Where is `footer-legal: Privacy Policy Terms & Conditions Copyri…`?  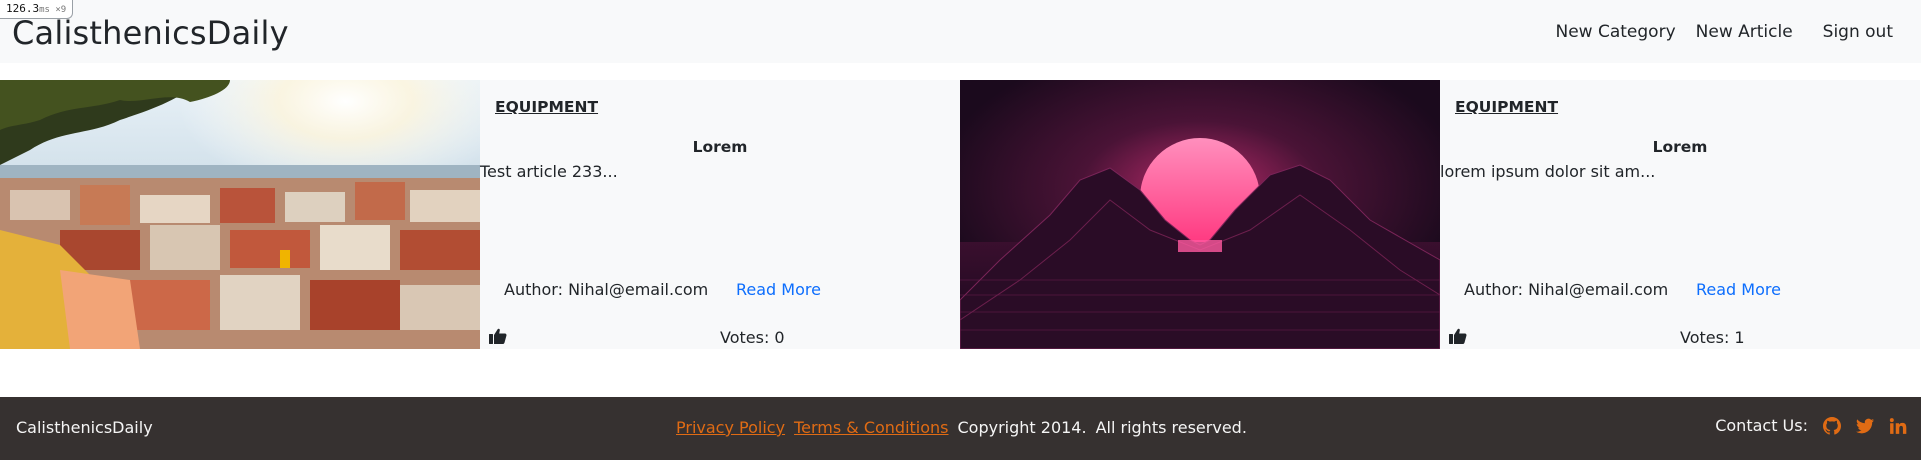 footer-legal: Privacy Policy Terms & Conditions Copyri… is located at coordinates (961, 427).